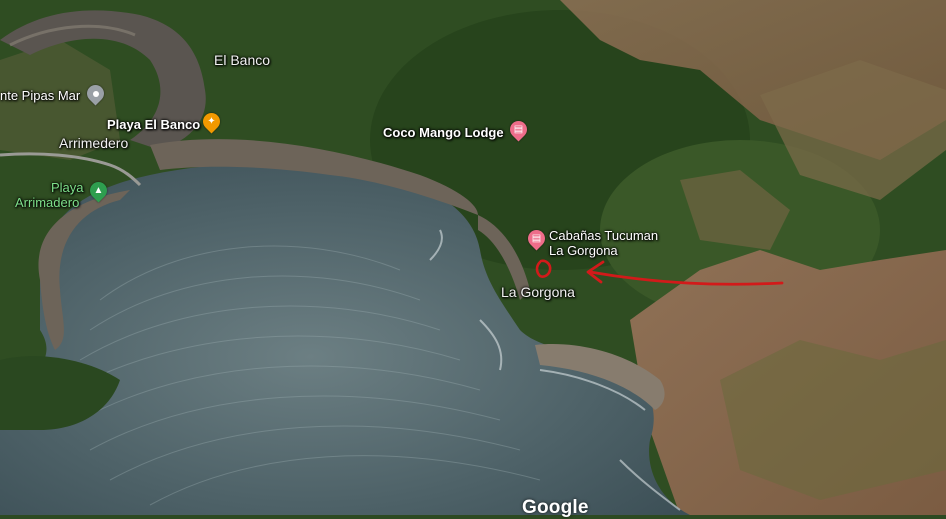 The image size is (946, 519). I want to click on poi-label-playa-arrimadero-line2: Arrimadero, so click(47, 202).